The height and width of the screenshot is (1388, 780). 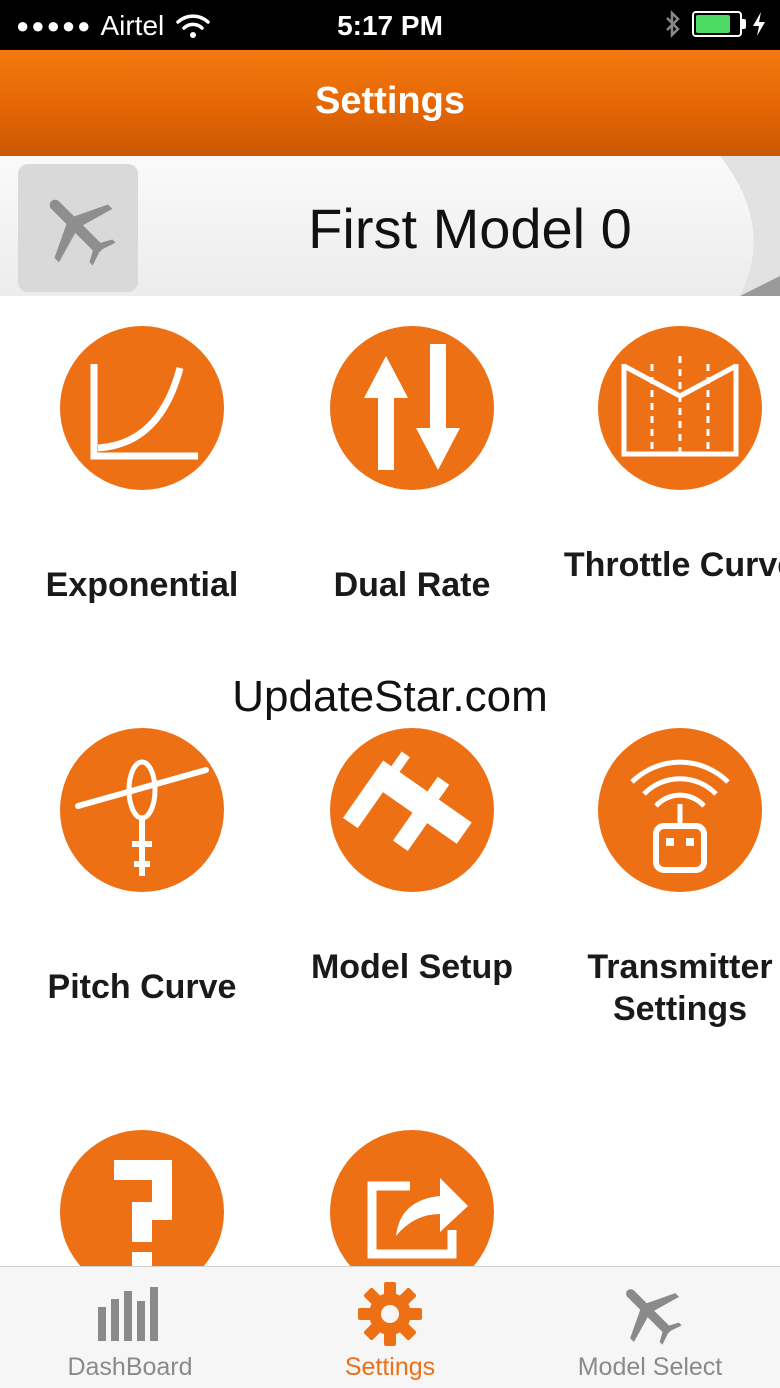 I want to click on tab-model-select: Model Select, so click(x=650, y=1327).